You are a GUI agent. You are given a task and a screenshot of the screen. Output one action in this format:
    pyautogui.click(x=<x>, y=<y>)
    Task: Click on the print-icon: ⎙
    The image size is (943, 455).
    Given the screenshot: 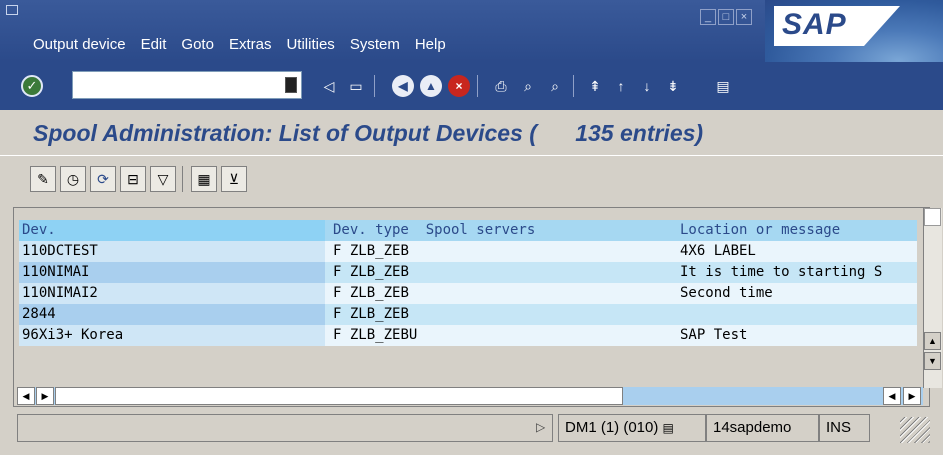 What is the action you would take?
    pyautogui.click(x=501, y=86)
    